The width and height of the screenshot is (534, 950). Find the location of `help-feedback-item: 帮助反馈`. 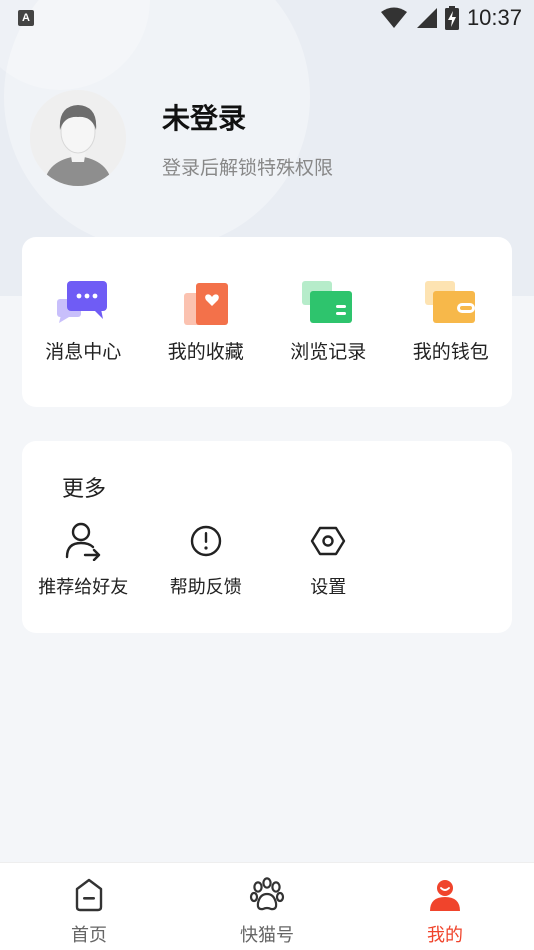

help-feedback-item: 帮助反馈 is located at coordinates (206, 560).